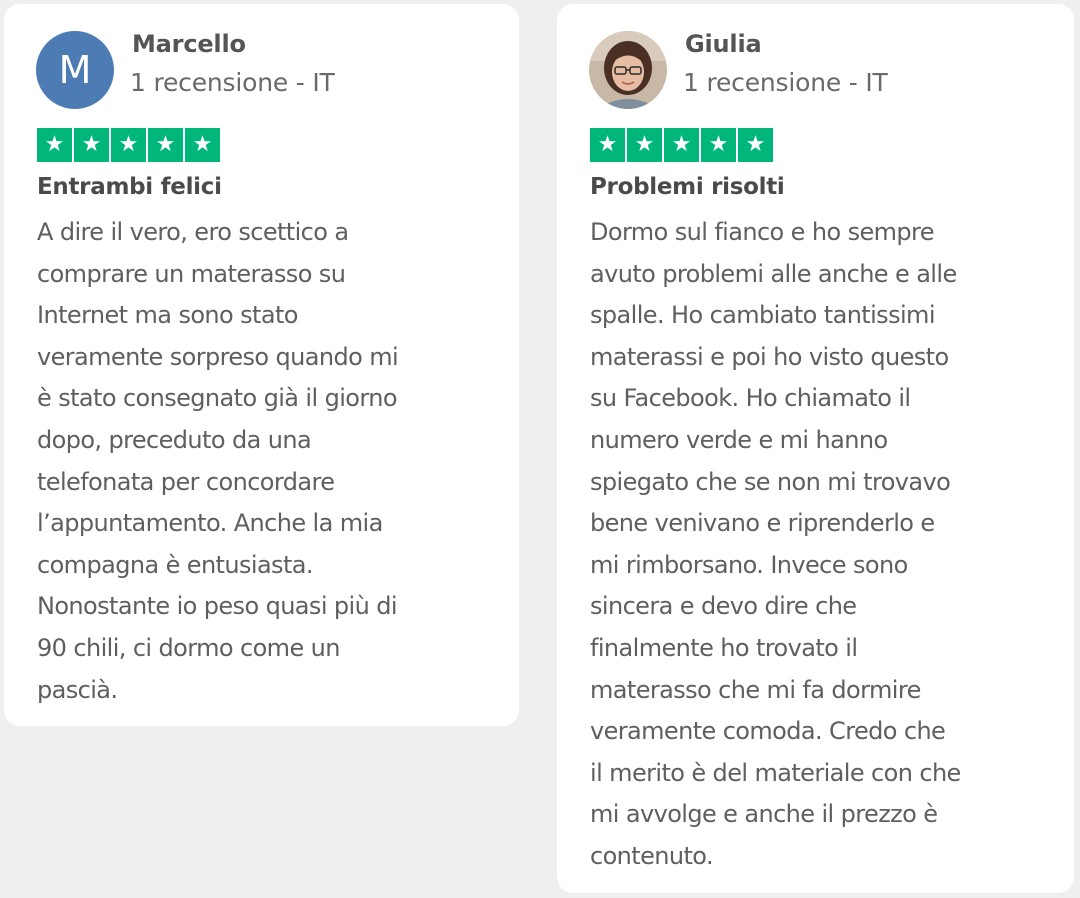 Image resolution: width=1080 pixels, height=898 pixels. I want to click on review-body-line: sincera e devo dire che, so click(723, 606).